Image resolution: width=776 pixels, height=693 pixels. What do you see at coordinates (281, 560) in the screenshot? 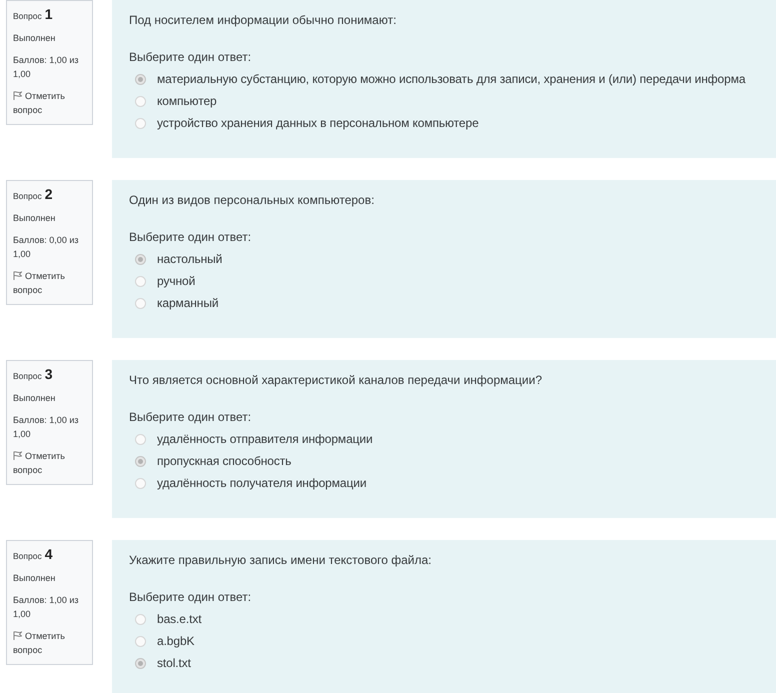
I see `question-text: Укажите правильную запись имени текстового файла:` at bounding box center [281, 560].